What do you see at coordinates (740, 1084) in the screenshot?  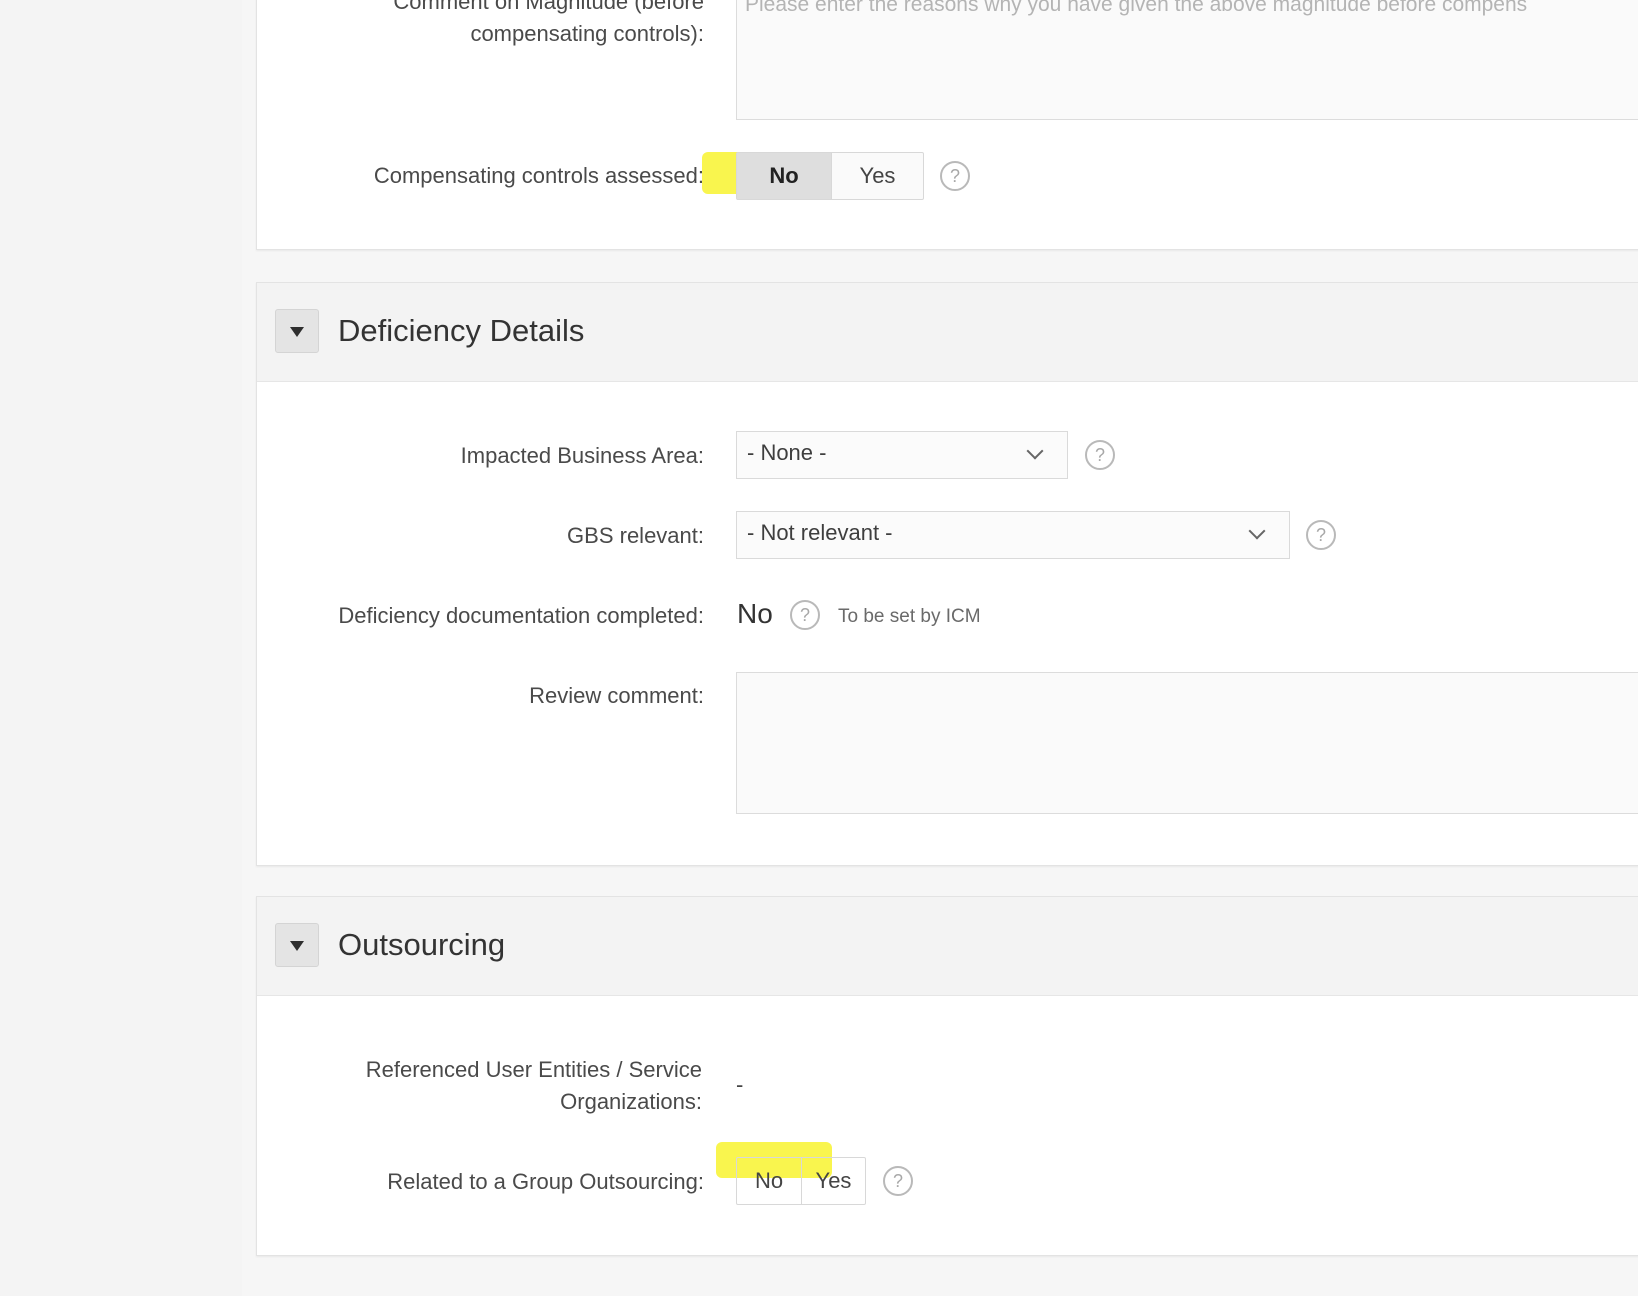 I see `referenced-entities-value: -` at bounding box center [740, 1084].